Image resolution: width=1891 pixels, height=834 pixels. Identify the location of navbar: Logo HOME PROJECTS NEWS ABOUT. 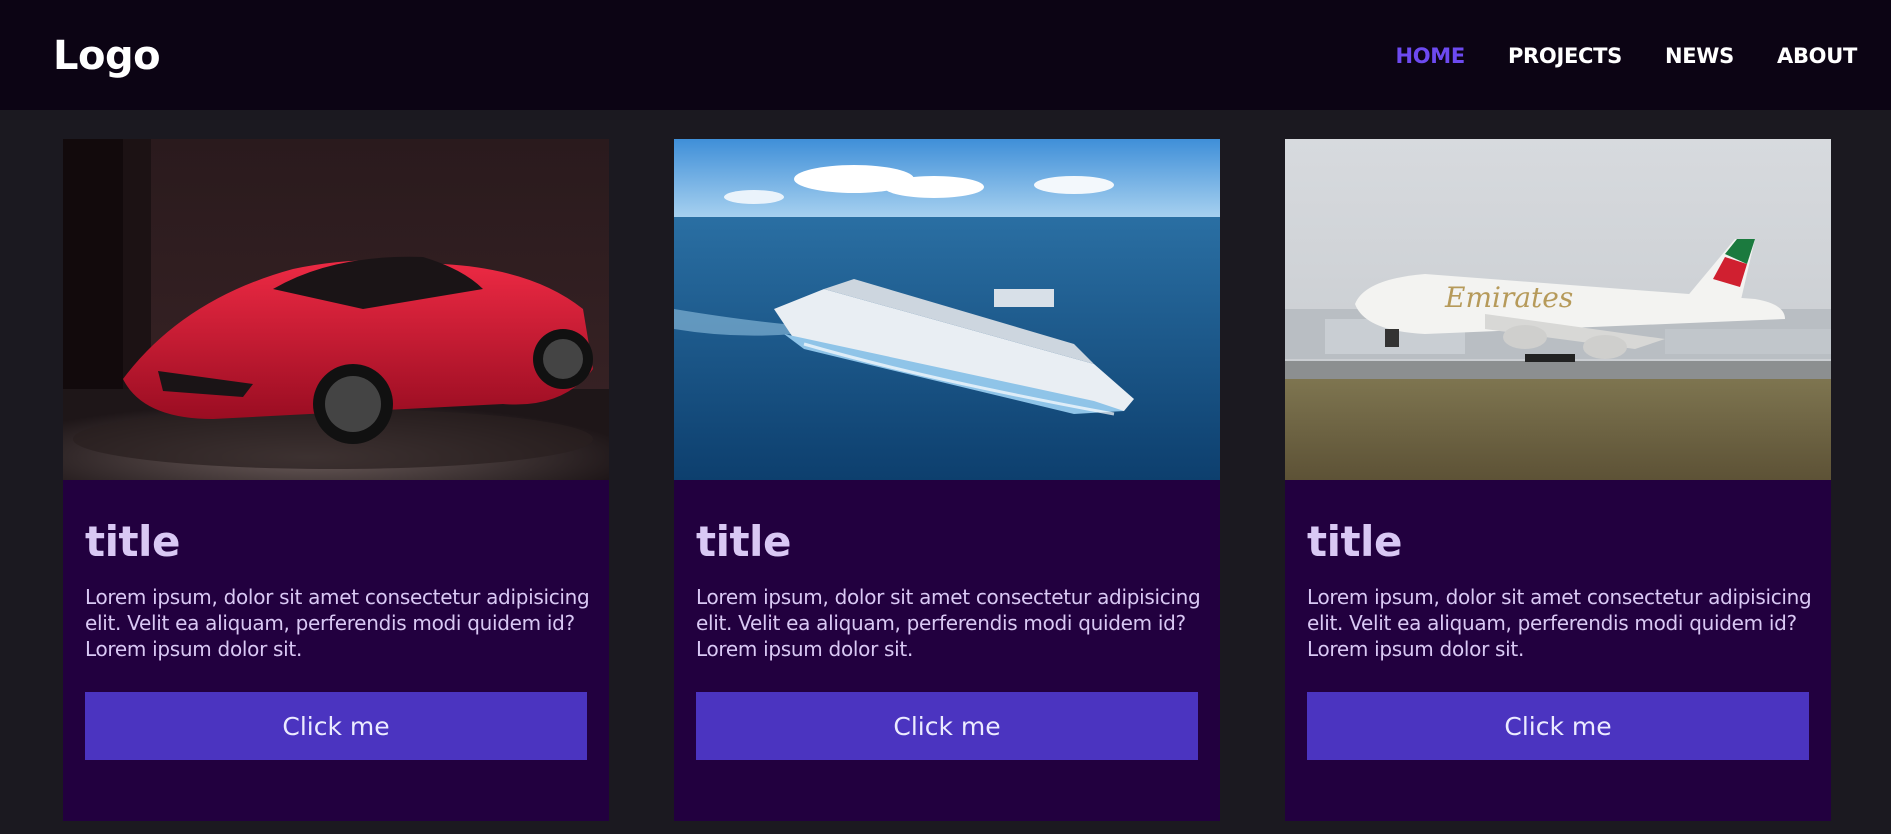
(945, 55).